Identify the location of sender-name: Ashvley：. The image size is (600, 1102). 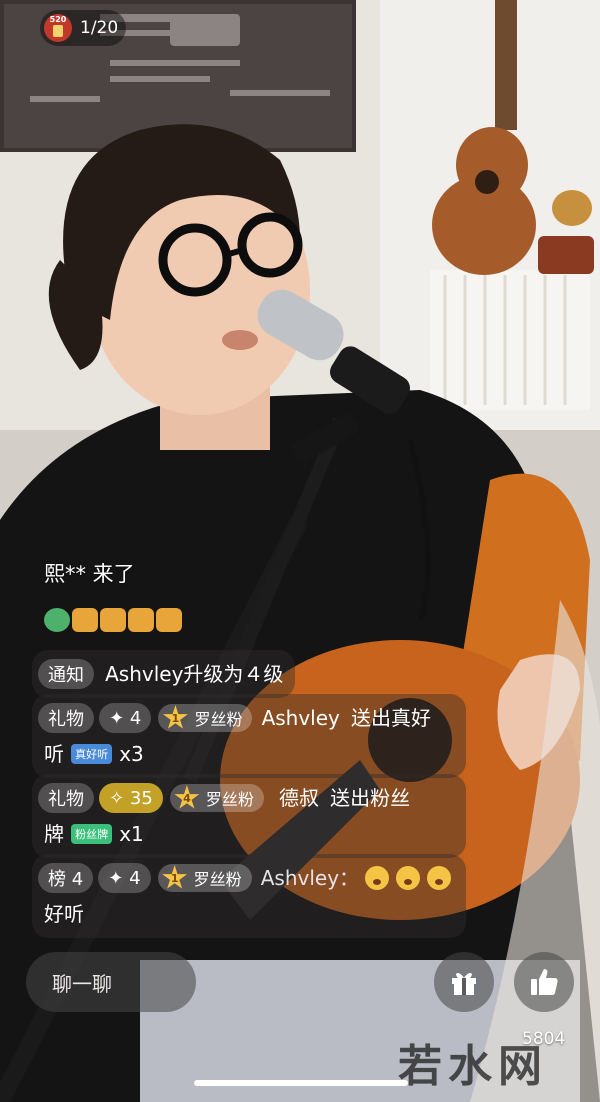
(310, 878).